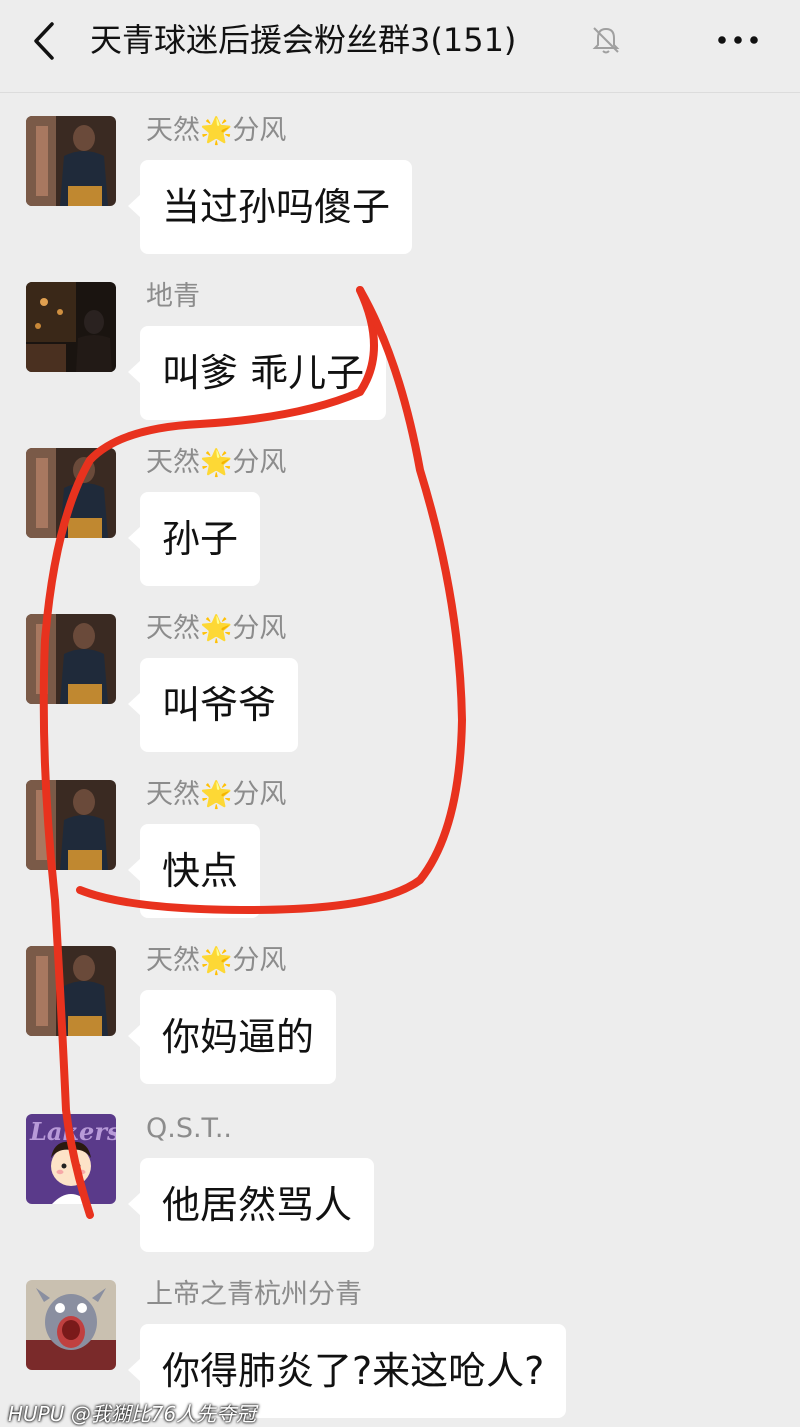 The image size is (800, 1427). Describe the element at coordinates (254, 1294) in the screenshot. I see `sender-name: 上帝之青杭州分青` at that location.